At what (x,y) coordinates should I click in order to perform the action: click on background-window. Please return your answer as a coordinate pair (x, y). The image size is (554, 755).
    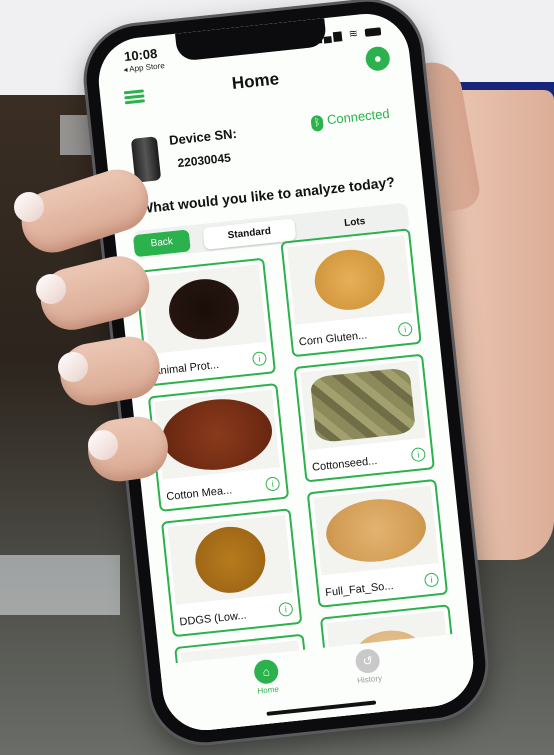
    Looking at the image, I should click on (60, 585).